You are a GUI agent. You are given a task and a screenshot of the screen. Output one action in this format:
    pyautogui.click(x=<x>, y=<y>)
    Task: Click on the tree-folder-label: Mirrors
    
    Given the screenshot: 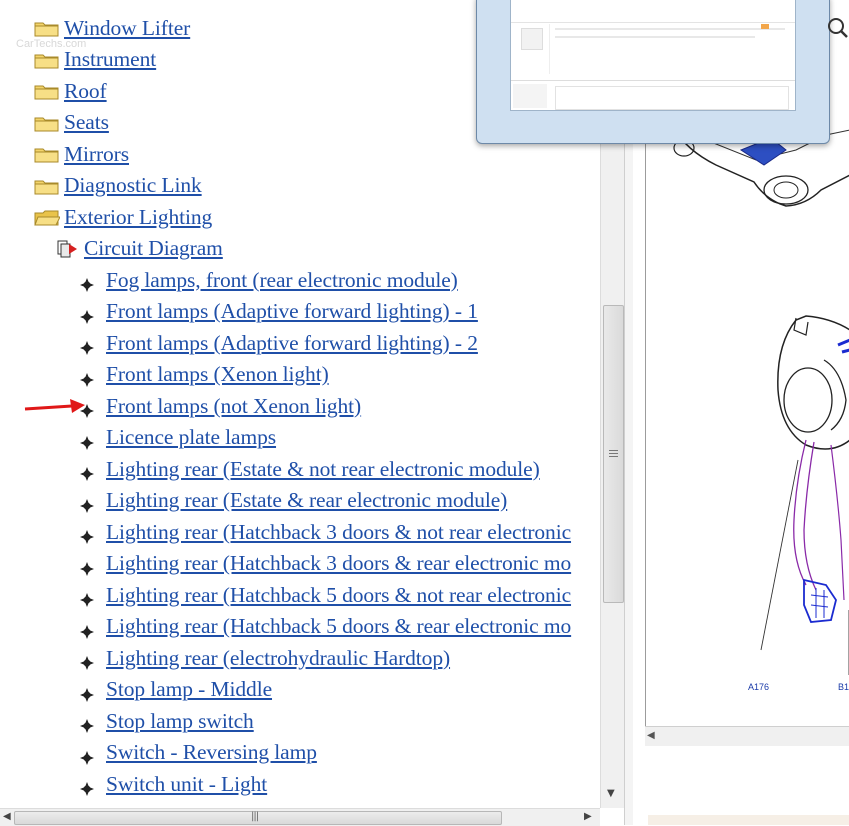 What is the action you would take?
    pyautogui.click(x=96, y=154)
    